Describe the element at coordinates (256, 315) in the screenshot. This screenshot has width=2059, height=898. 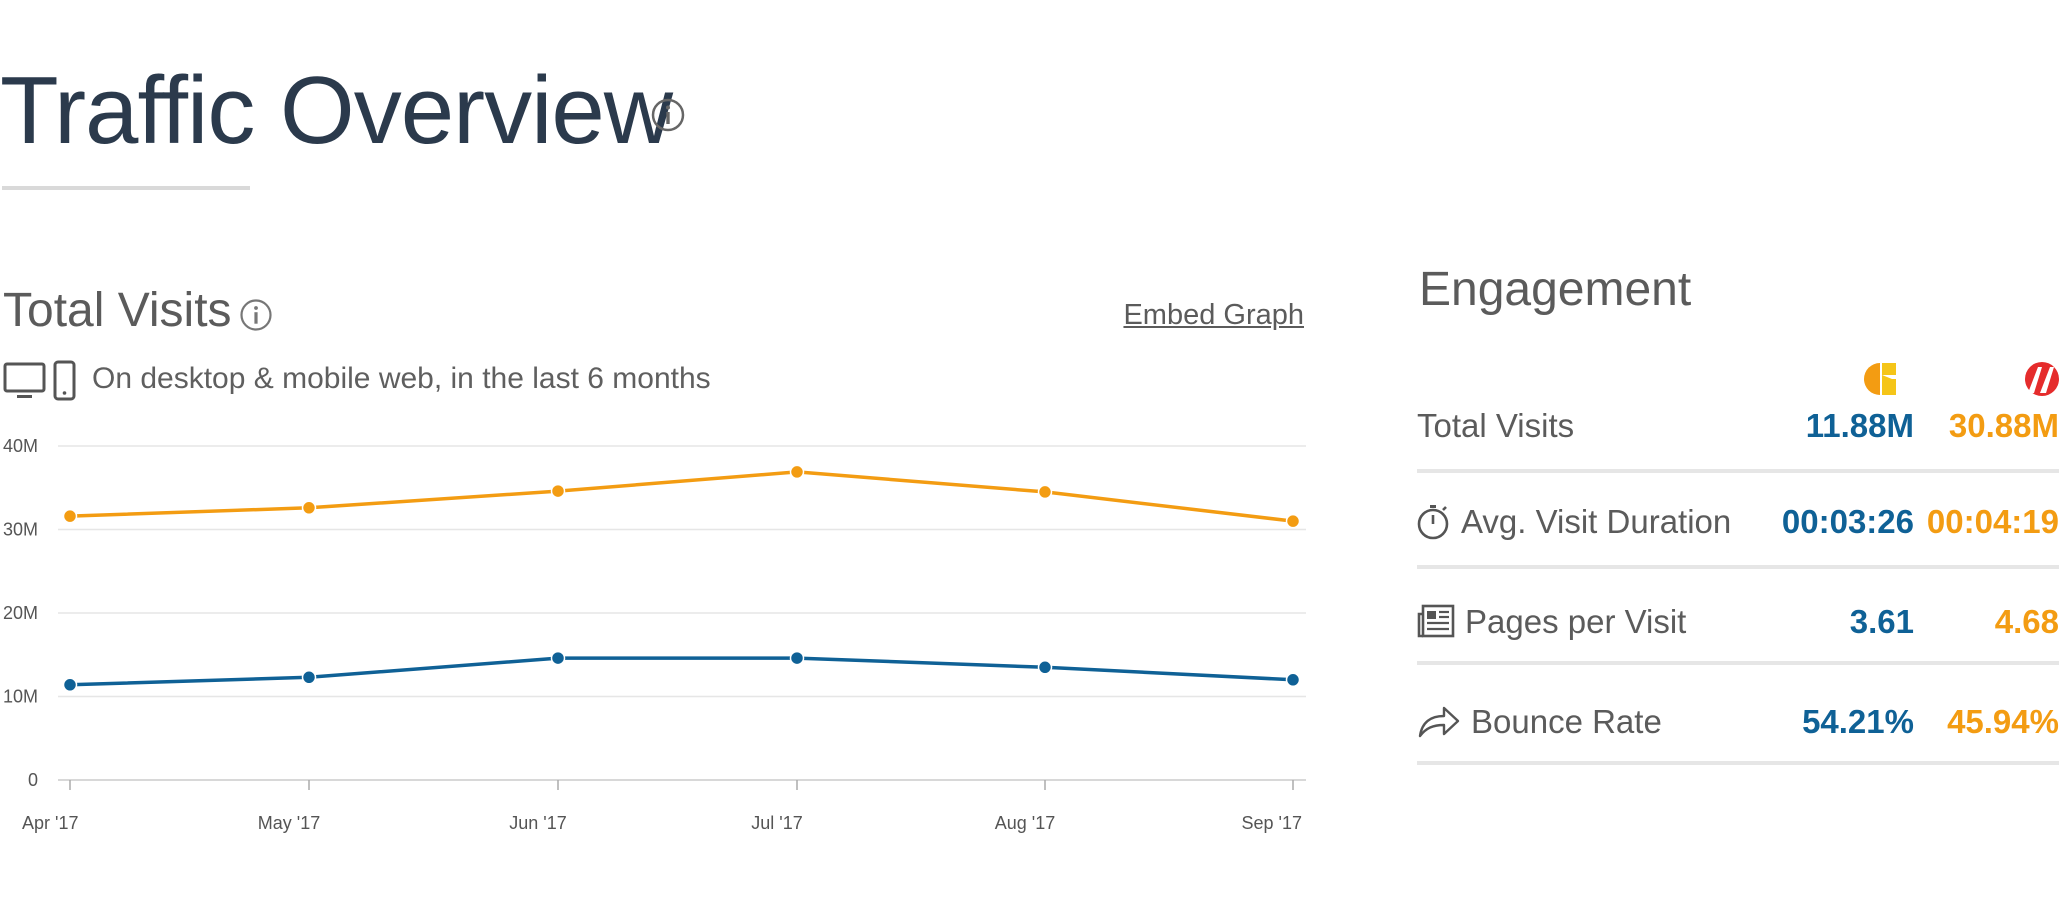
I see `total-visits-info-icon` at that location.